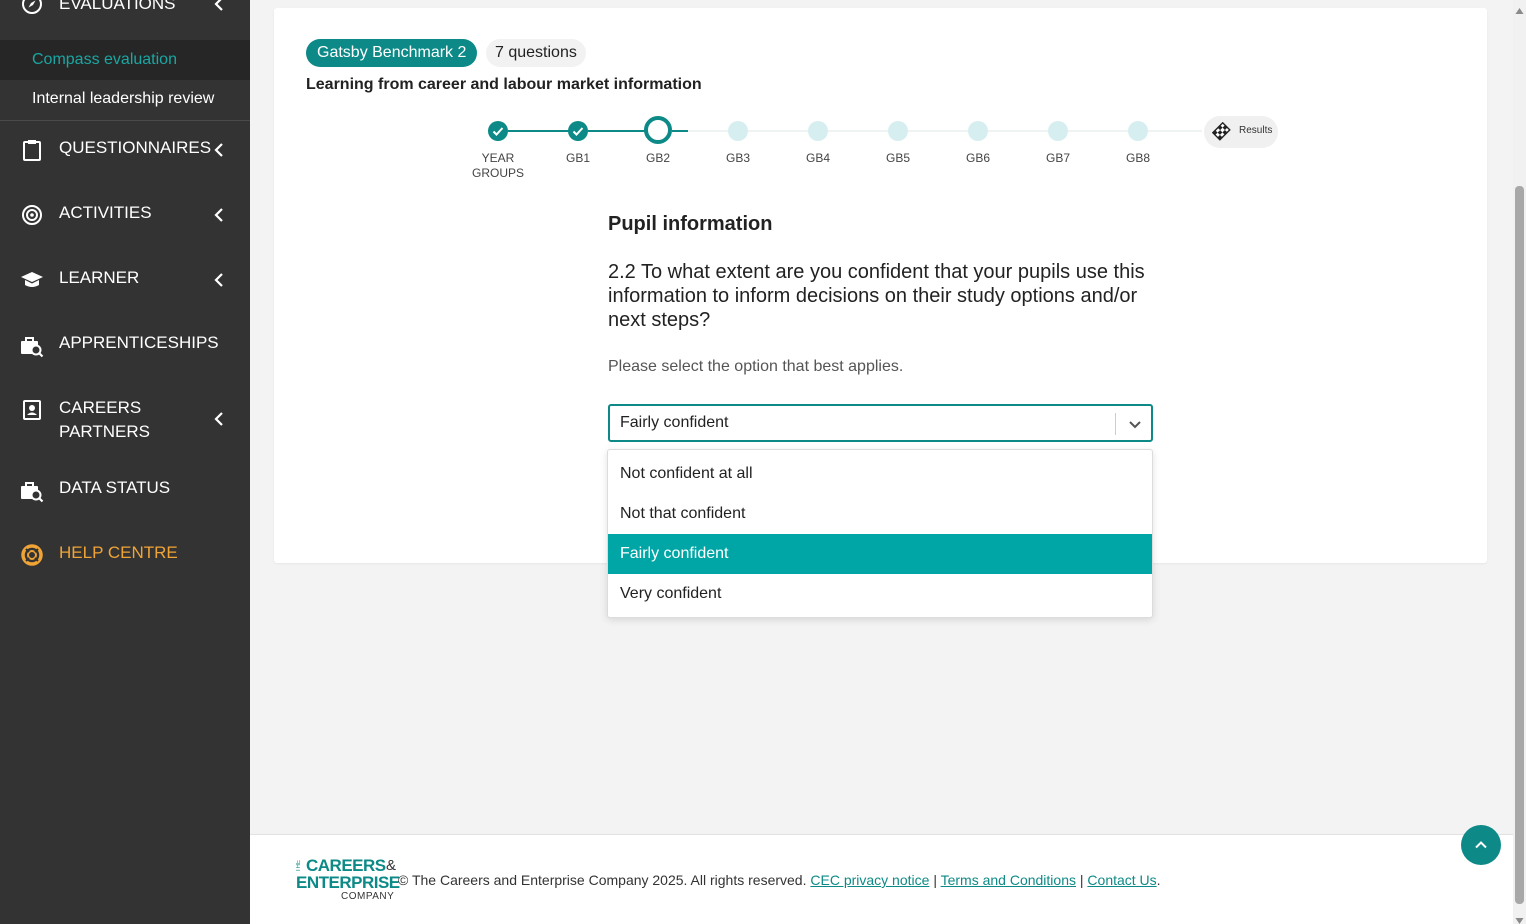 The width and height of the screenshot is (1526, 924). Describe the element at coordinates (898, 131) in the screenshot. I see `step-gb5` at that location.